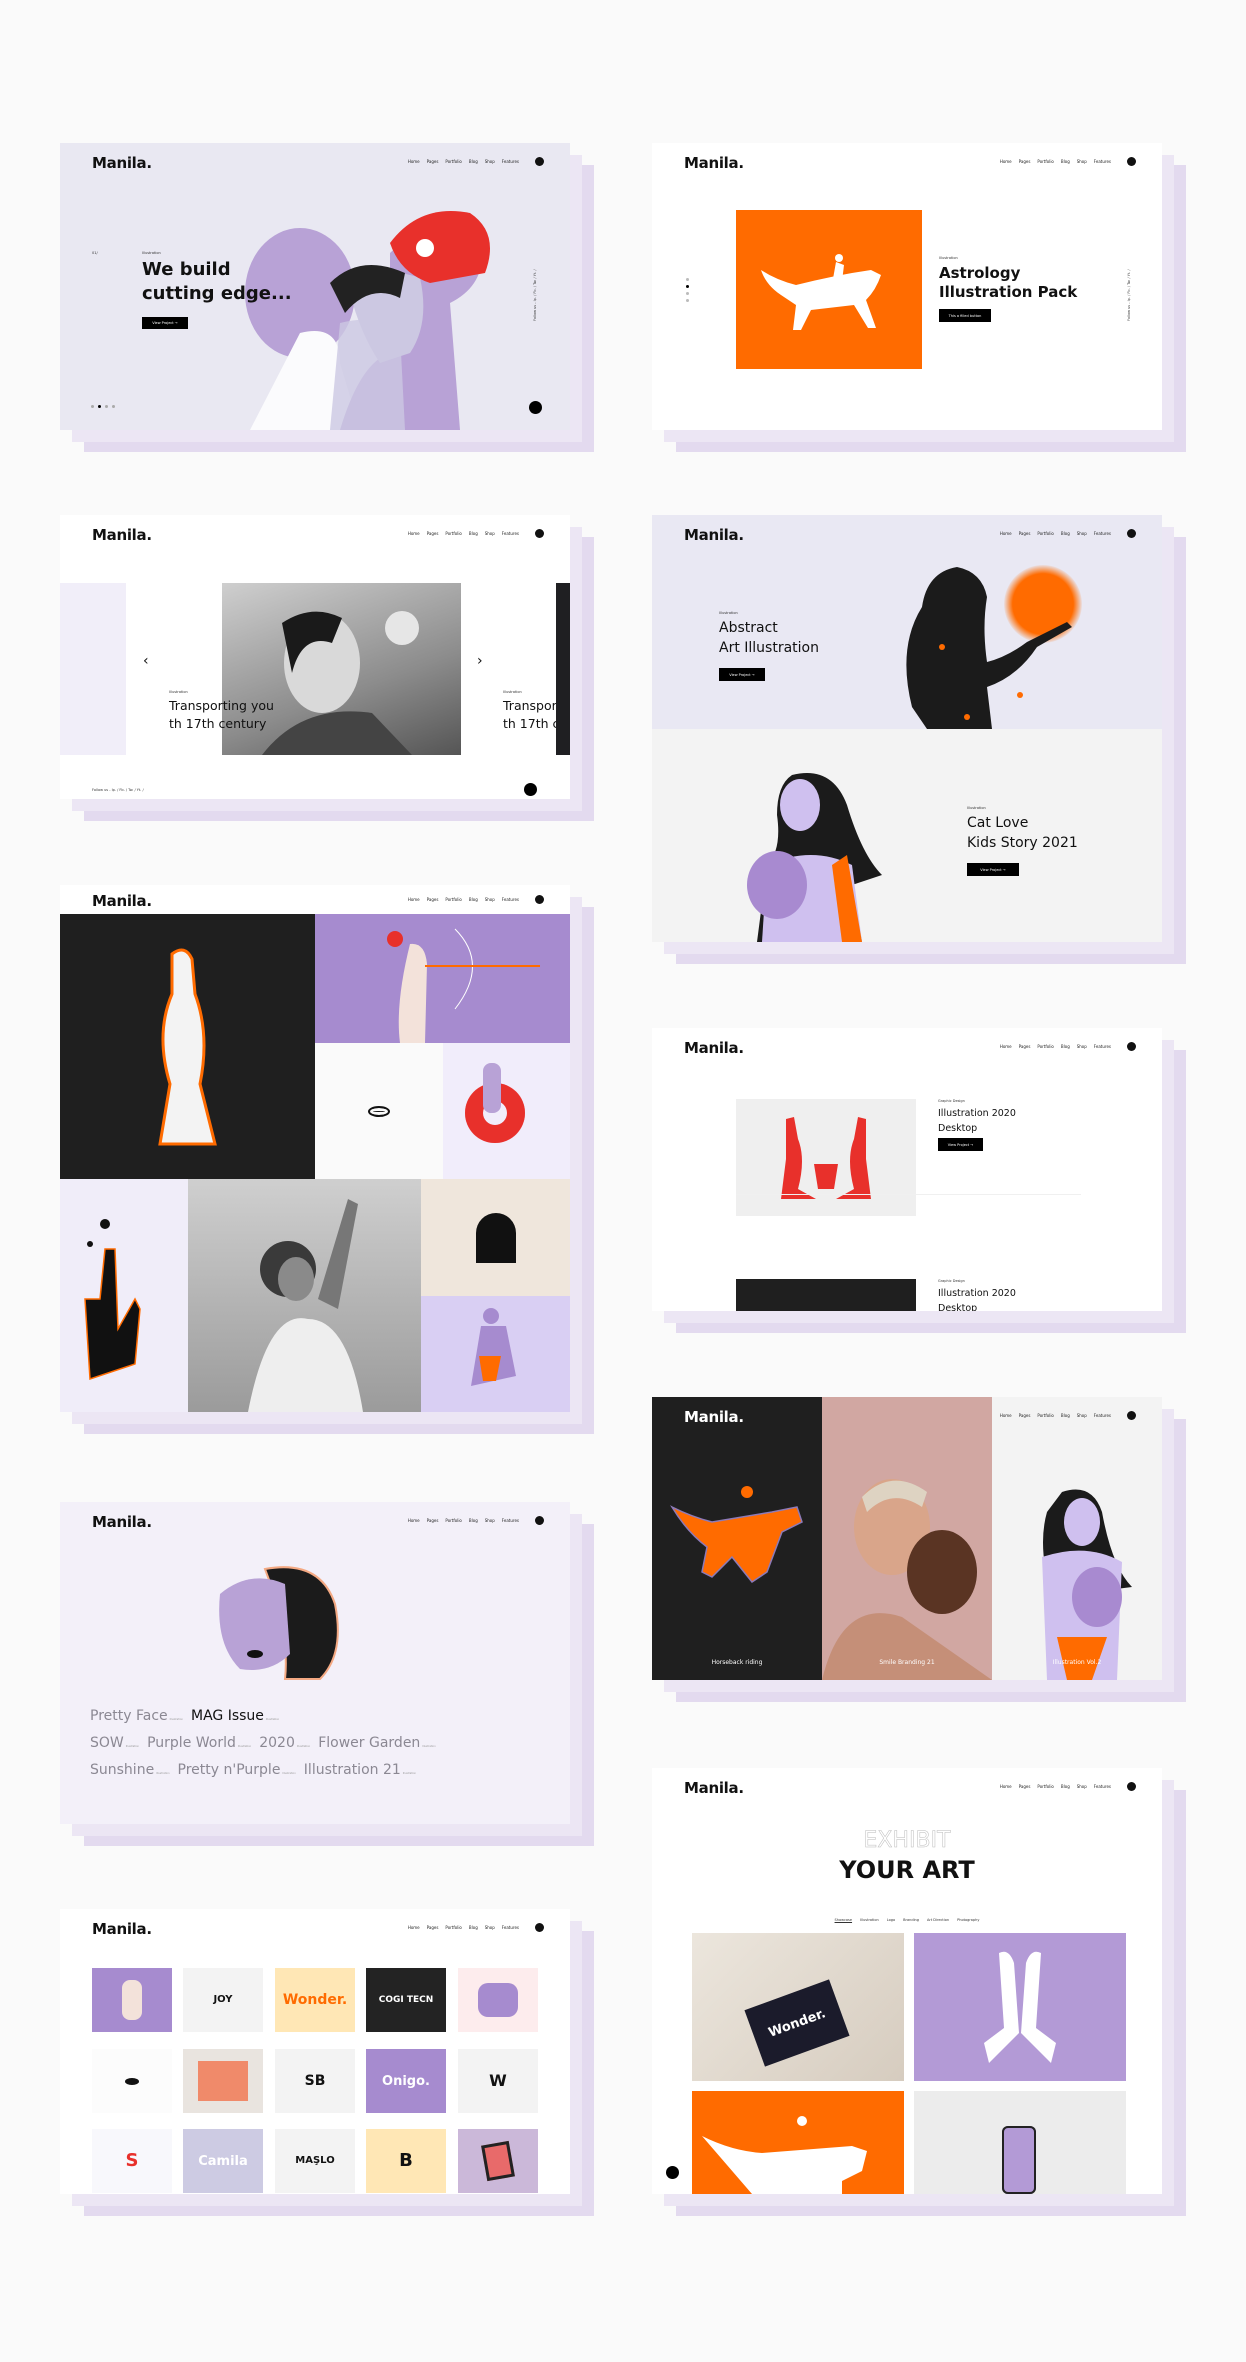 The height and width of the screenshot is (2362, 1246). Describe the element at coordinates (495, 1237) in the screenshot. I see `arch-logo-tile` at that location.